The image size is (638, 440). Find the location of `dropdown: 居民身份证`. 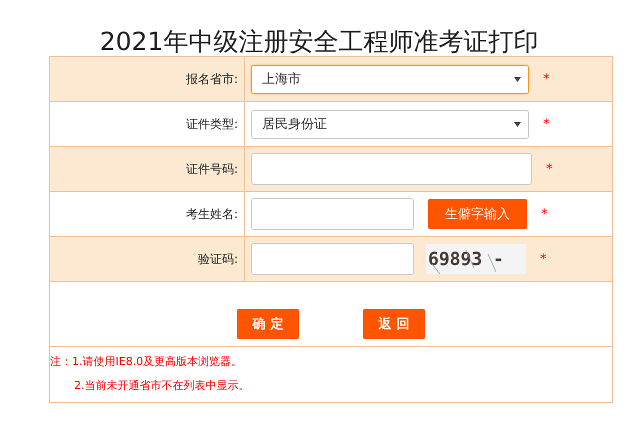

dropdown: 居民身份证 is located at coordinates (390, 124).